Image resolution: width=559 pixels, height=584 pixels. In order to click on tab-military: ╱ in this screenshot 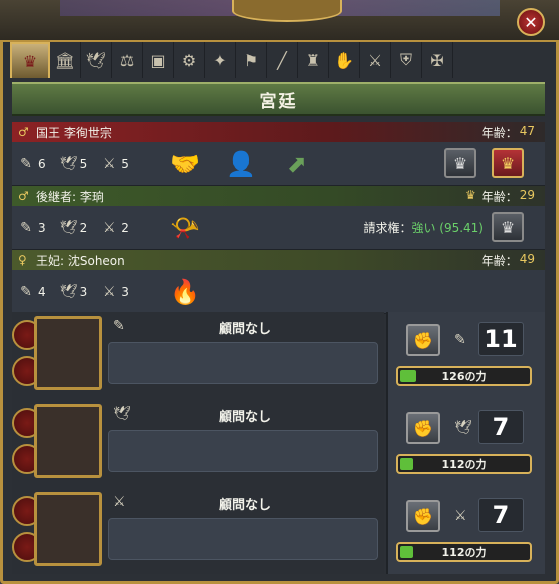, I will do `click(282, 60)`.